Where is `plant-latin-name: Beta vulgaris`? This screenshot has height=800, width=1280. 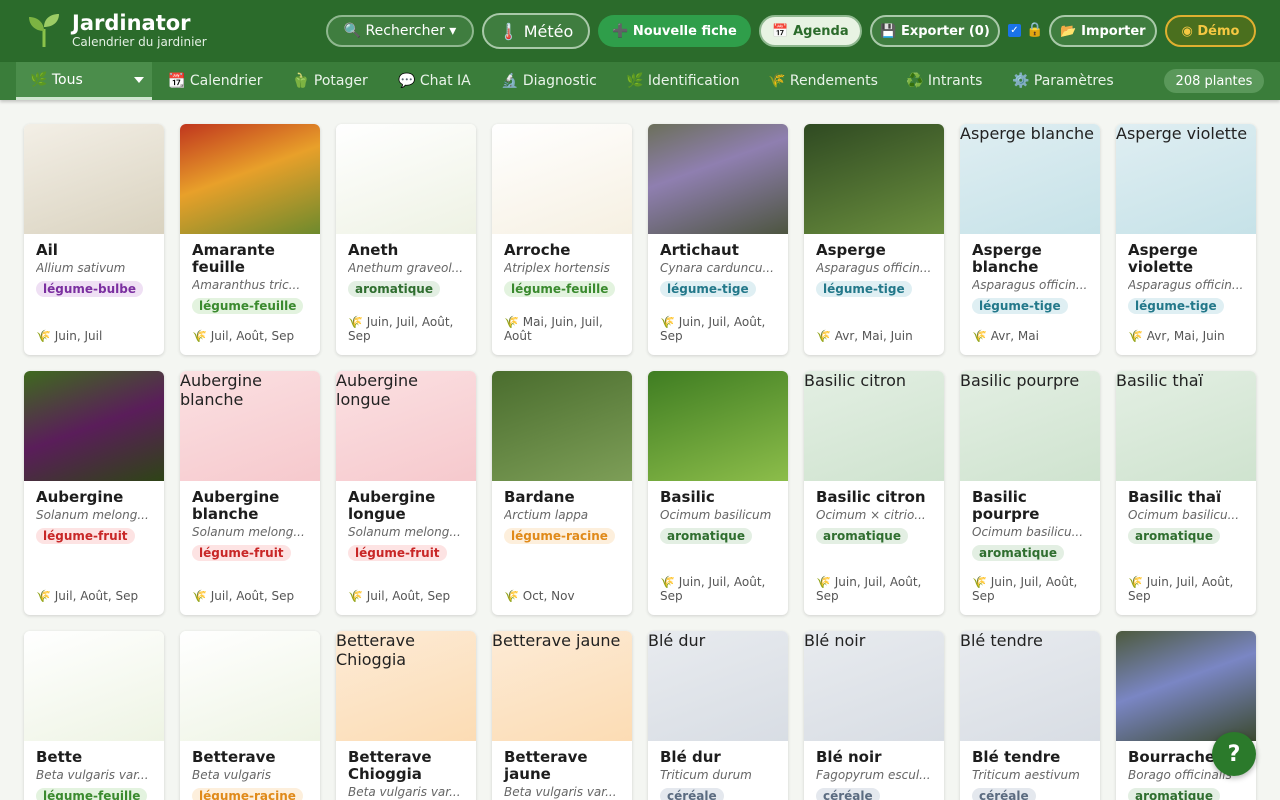
plant-latin-name: Beta vulgaris is located at coordinates (232, 775).